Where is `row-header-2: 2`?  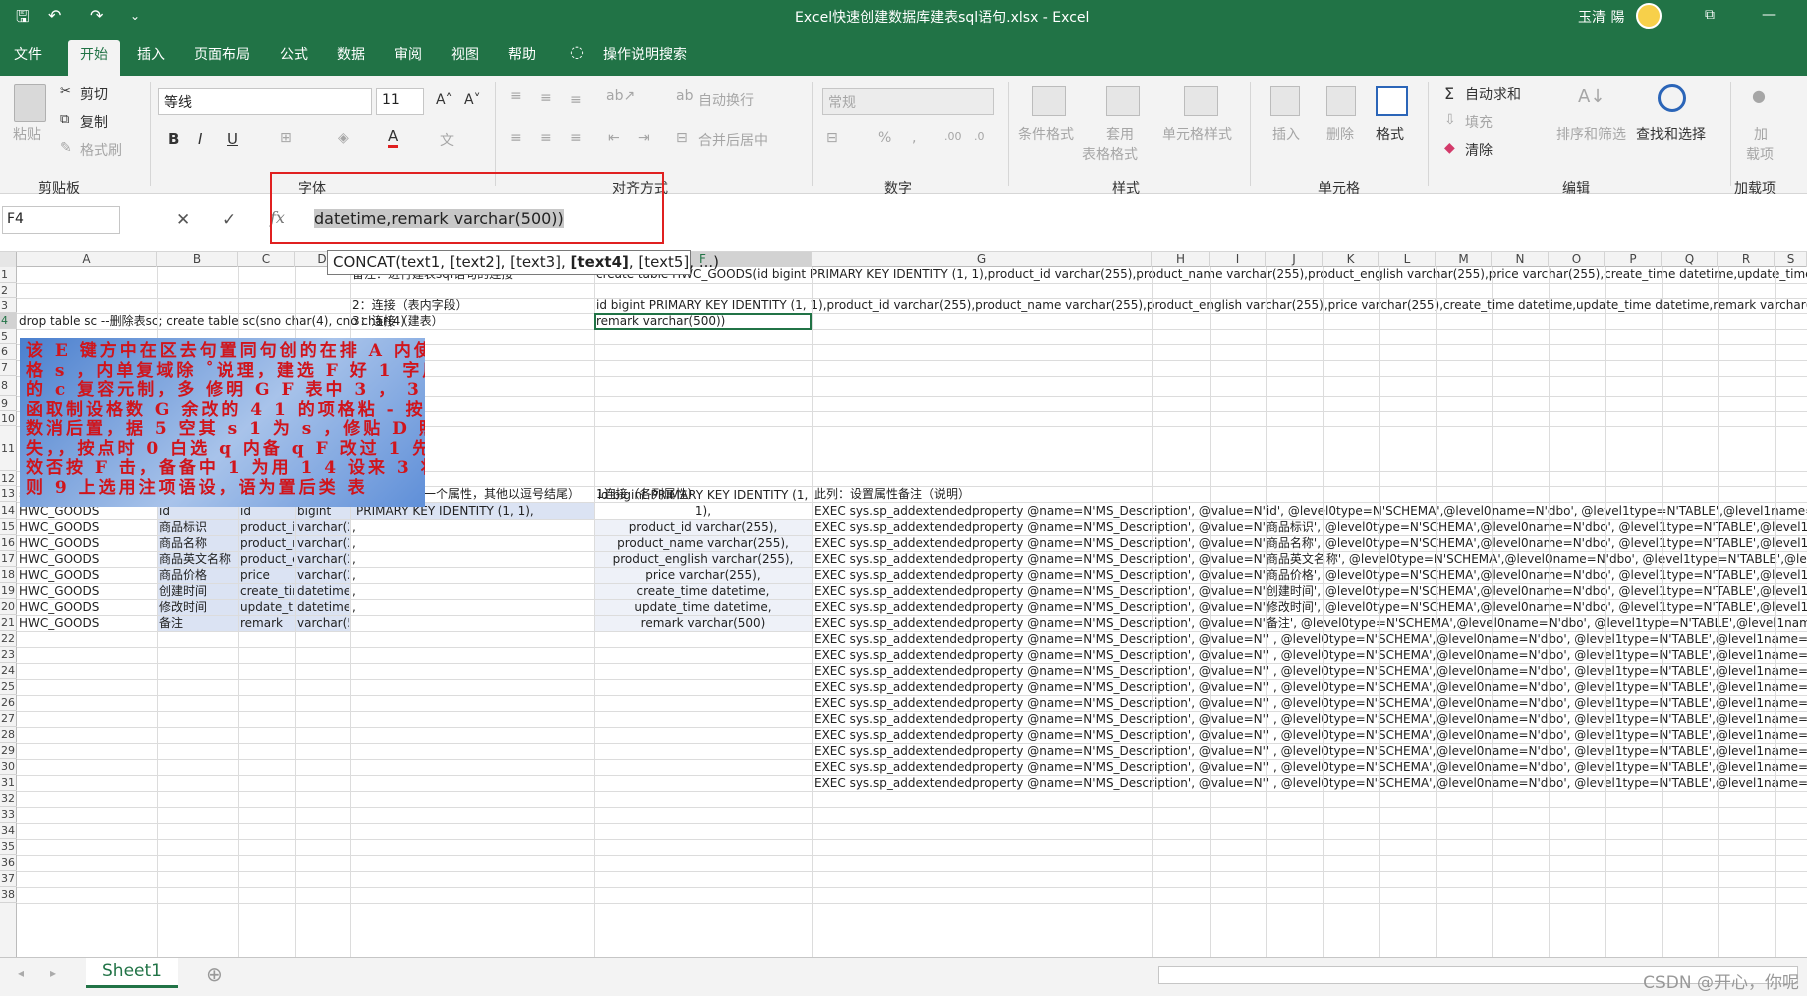 row-header-2: 2 is located at coordinates (8, 290).